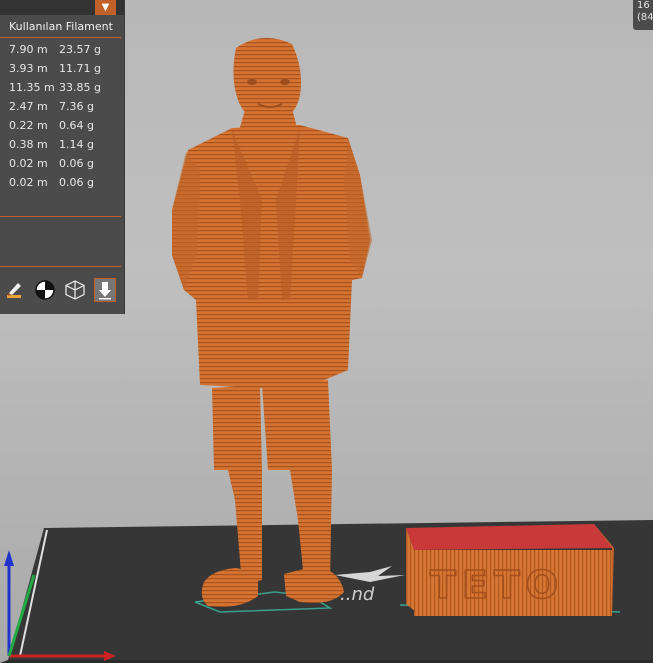  Describe the element at coordinates (76, 125) in the screenshot. I see `filament-weight: 0.64 g` at that location.